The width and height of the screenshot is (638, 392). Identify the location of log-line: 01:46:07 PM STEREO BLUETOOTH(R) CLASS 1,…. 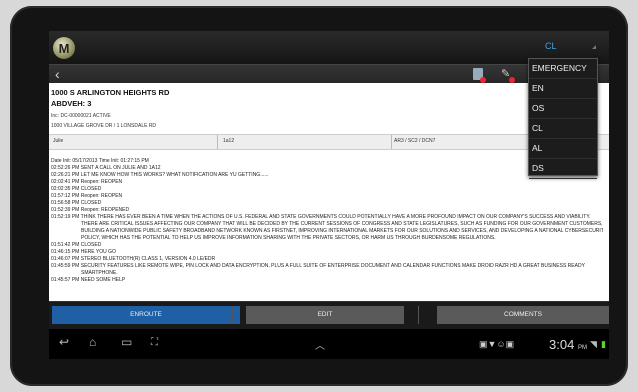
(133, 259).